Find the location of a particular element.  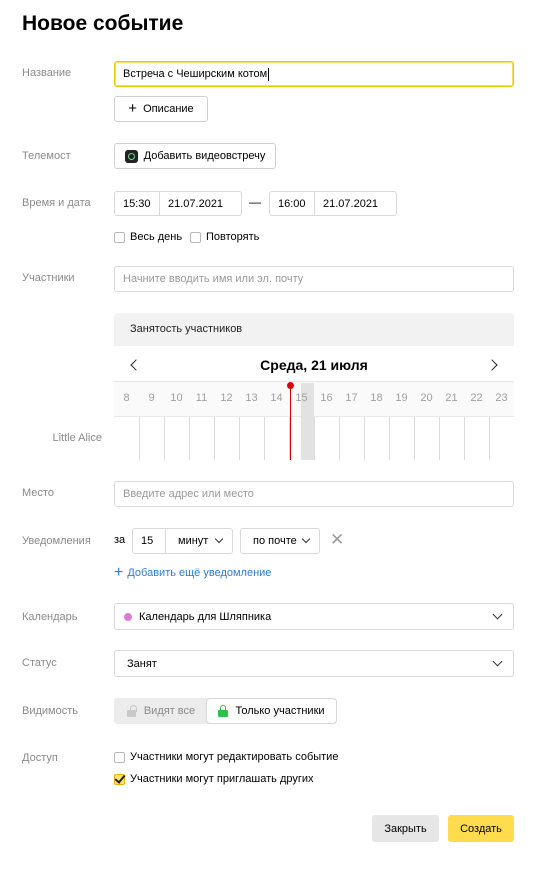

all-day-label: Весь день is located at coordinates (156, 237).